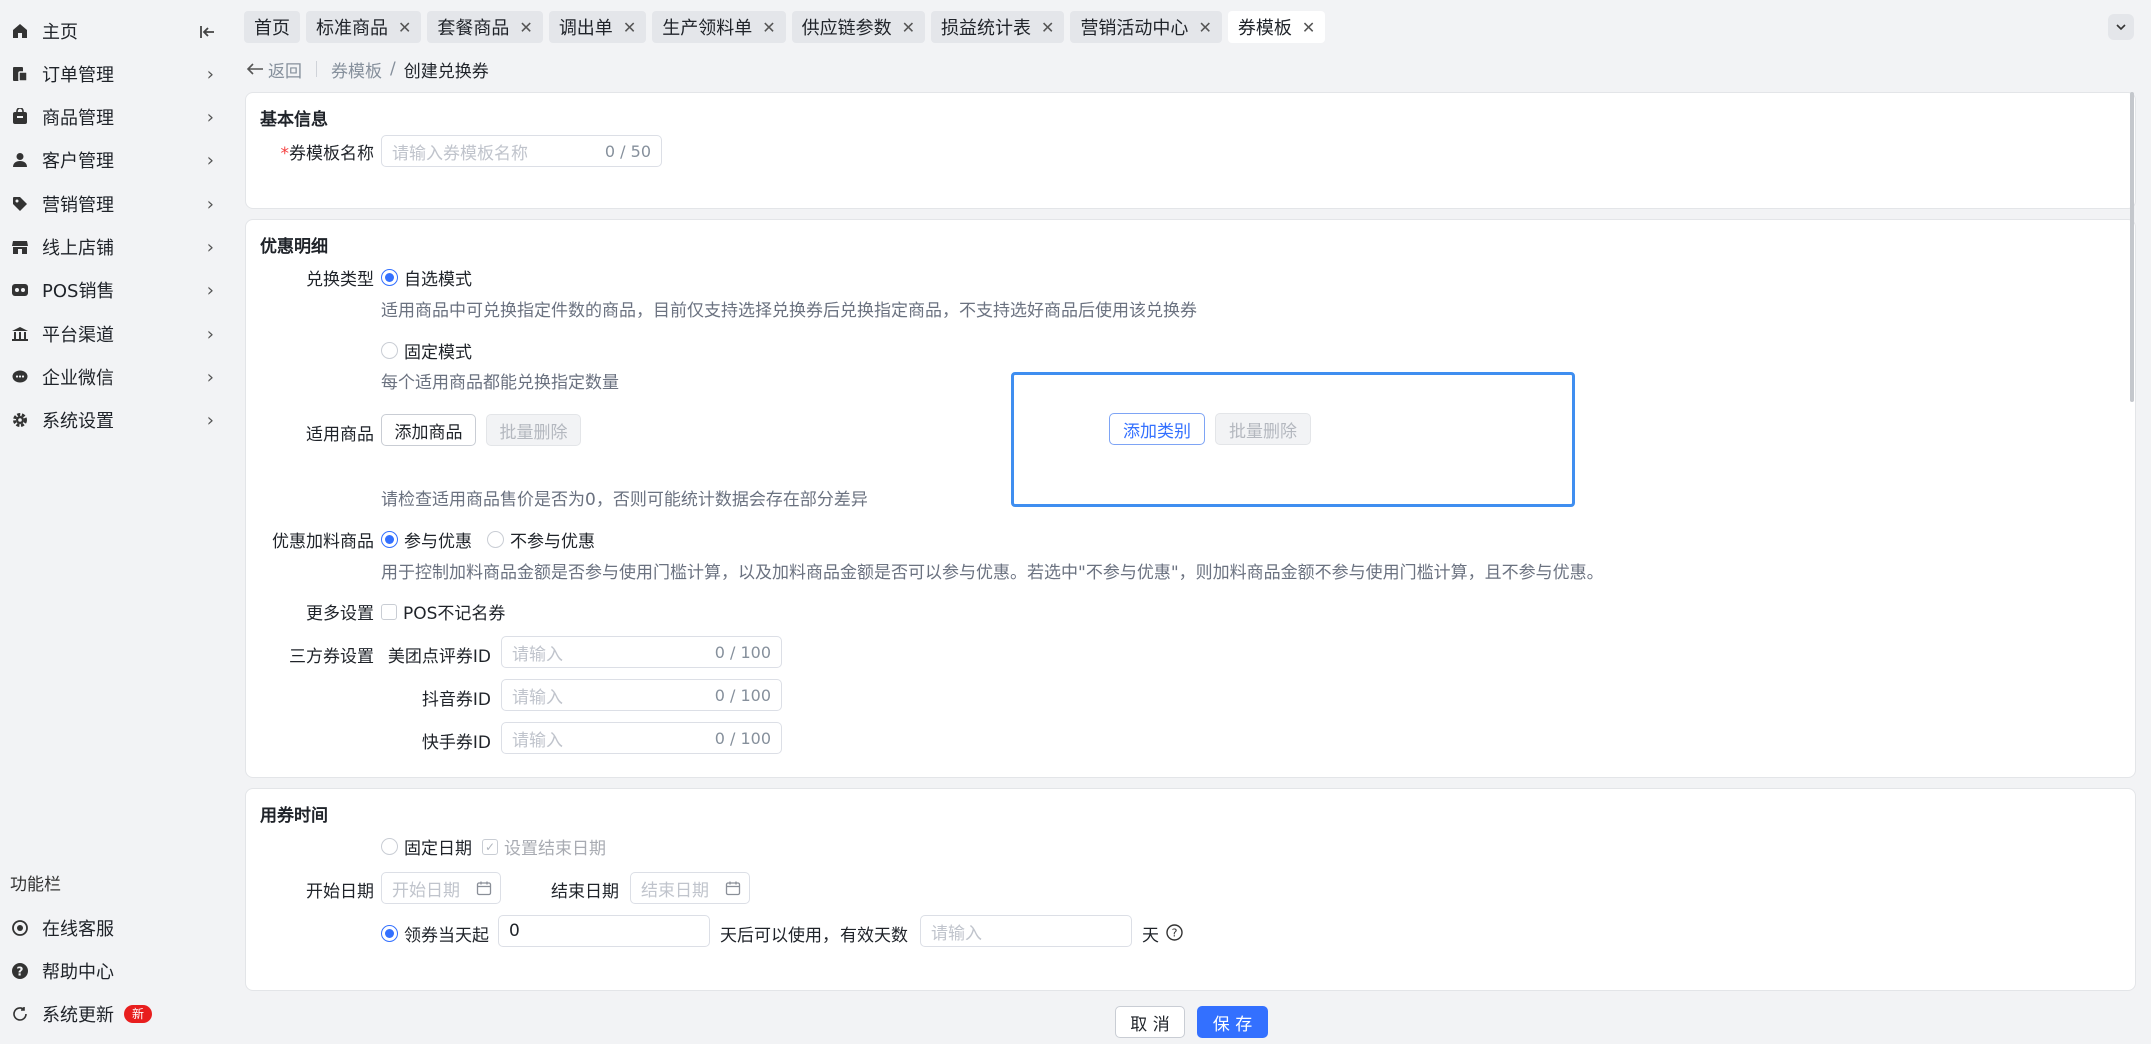 This screenshot has width=2151, height=1044. I want to click on sidebar-item-marketing: 营销管理 ›, so click(117, 204).